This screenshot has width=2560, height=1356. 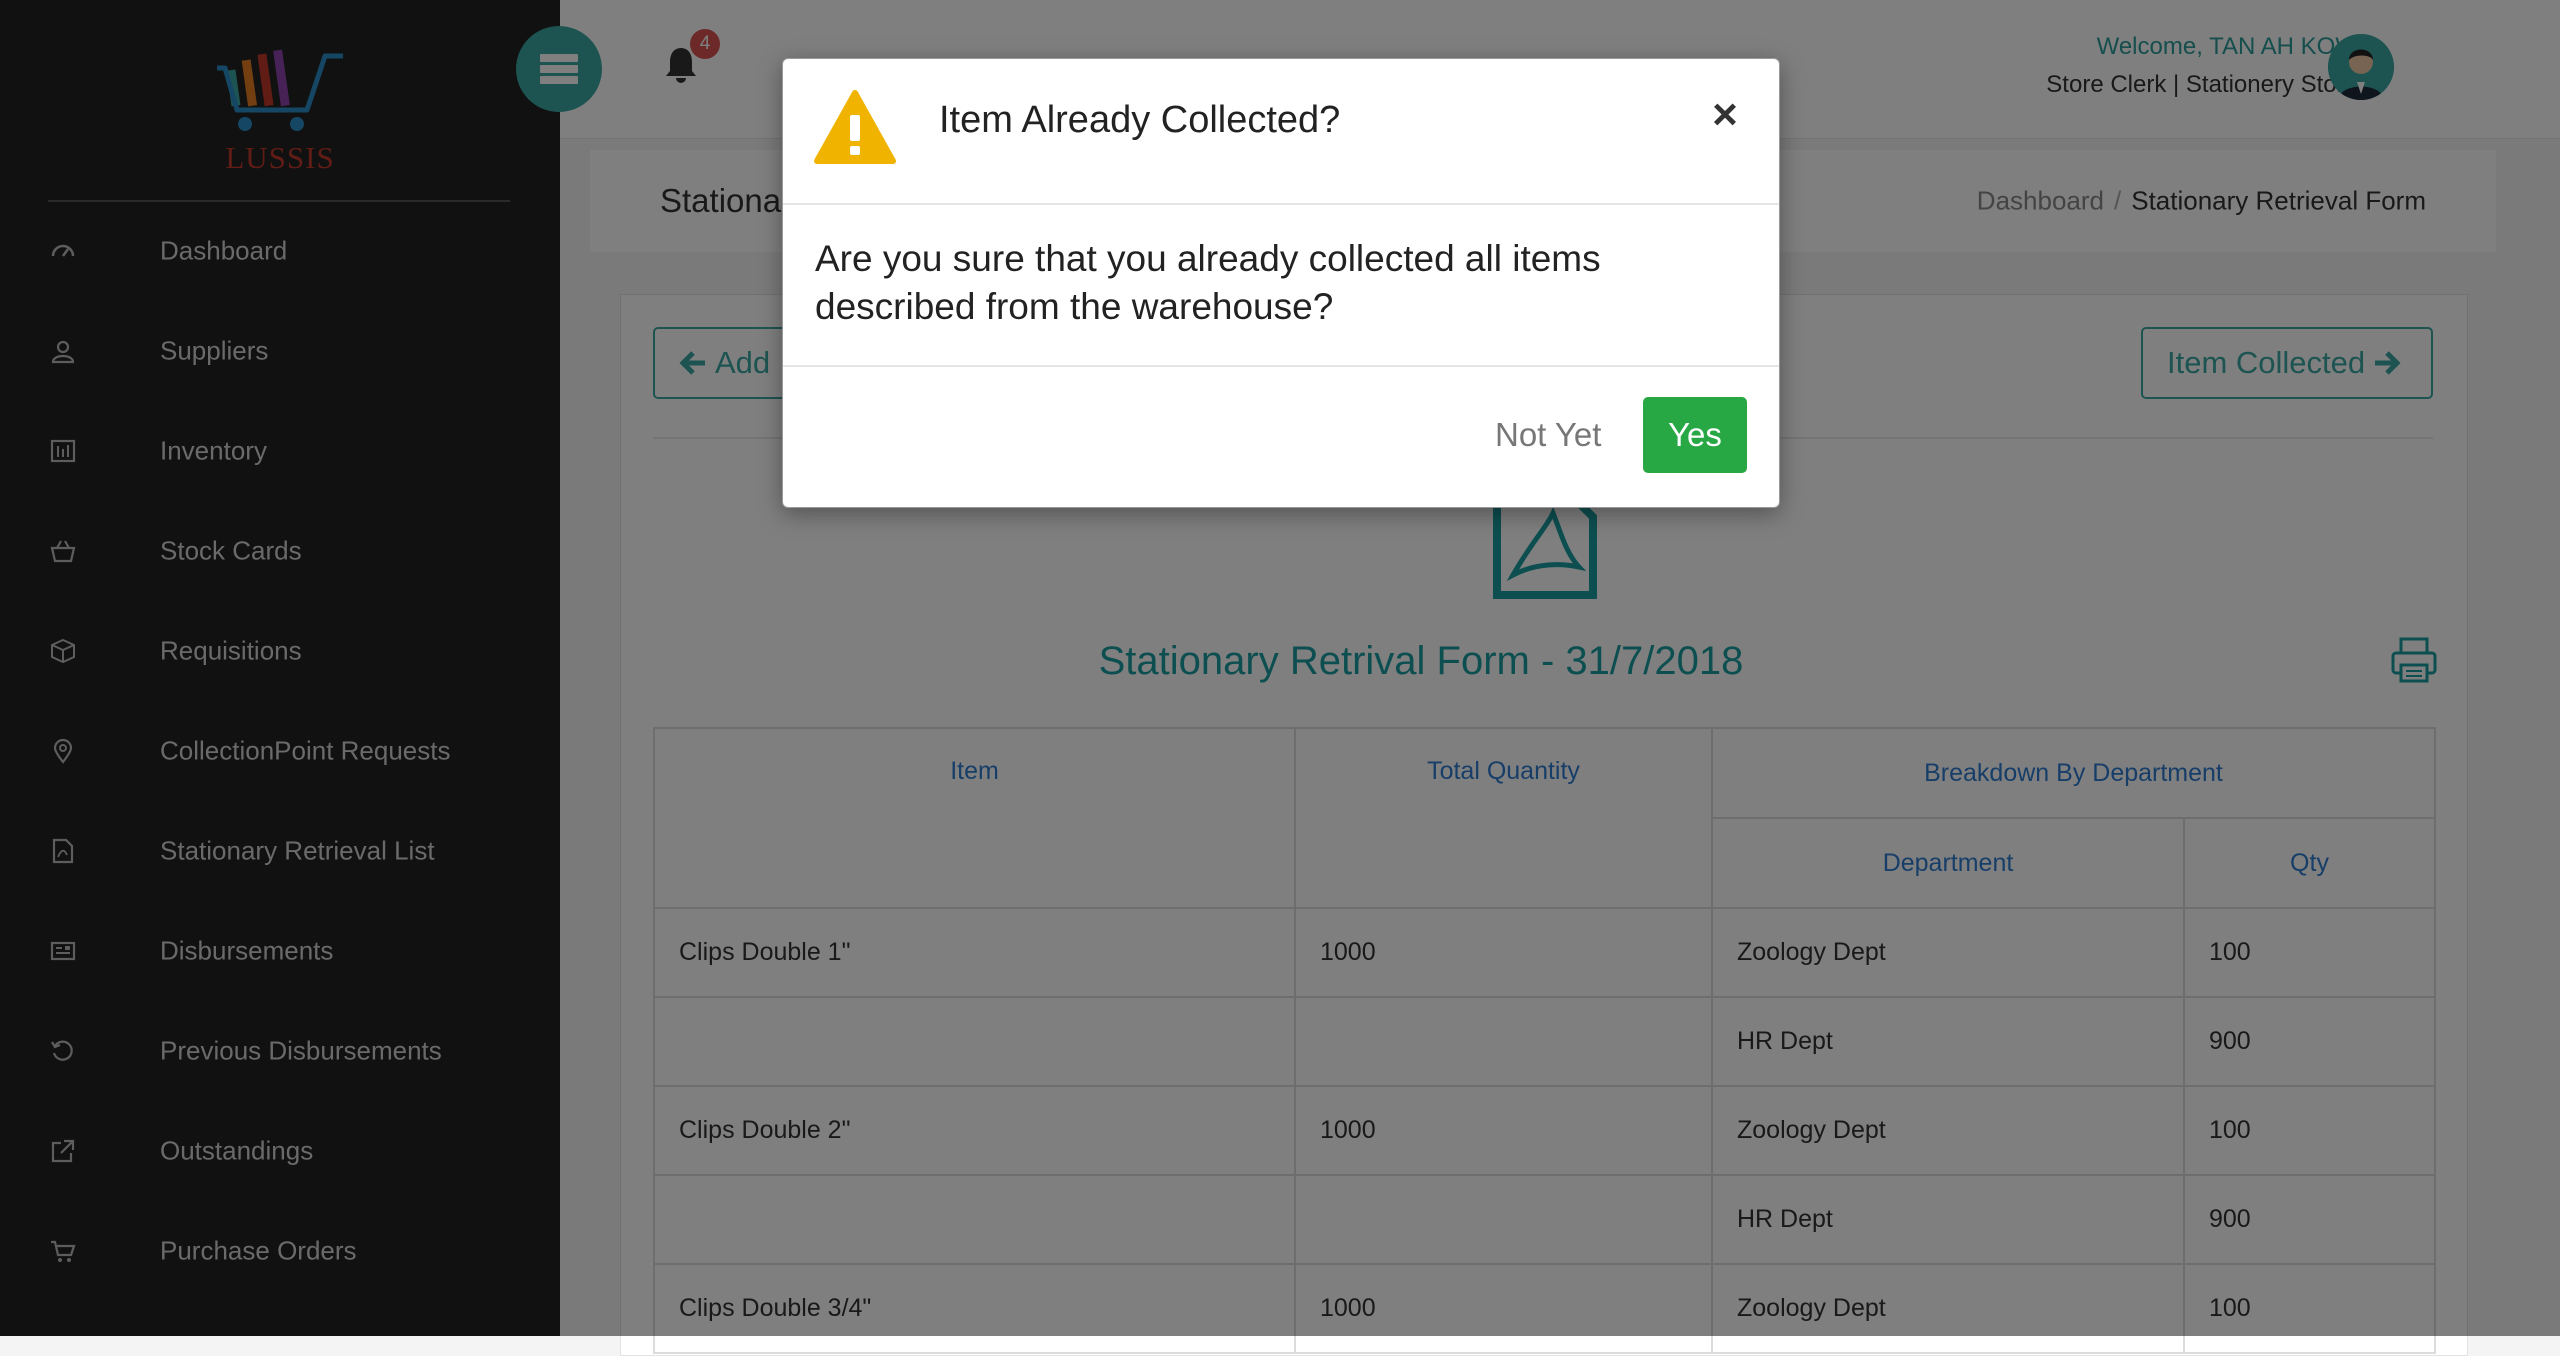 I want to click on modal-footer-divider, so click(x=1281, y=366).